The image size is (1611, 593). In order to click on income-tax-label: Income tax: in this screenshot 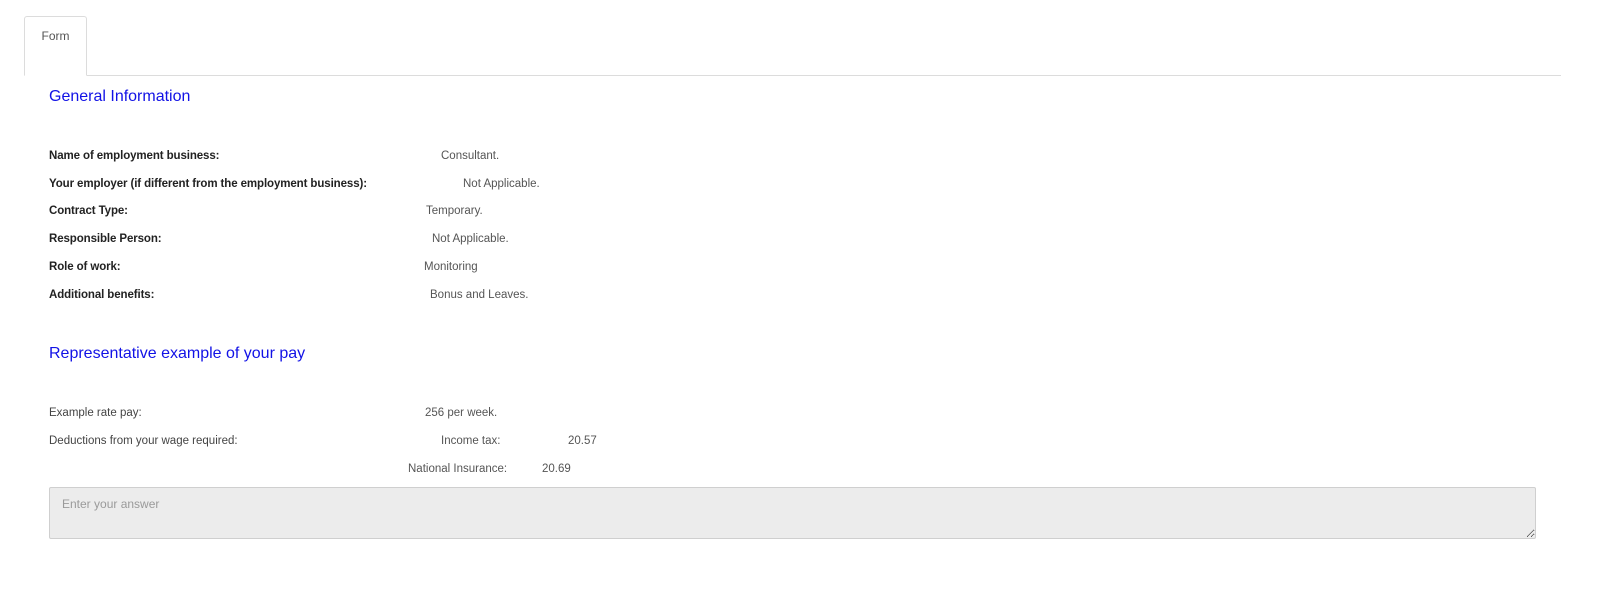, I will do `click(471, 441)`.